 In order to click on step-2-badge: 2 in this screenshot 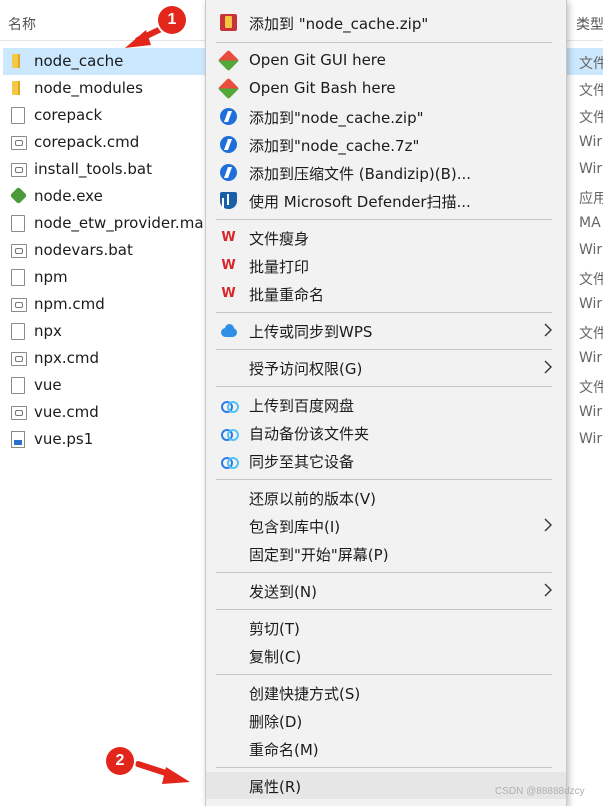, I will do `click(120, 761)`.